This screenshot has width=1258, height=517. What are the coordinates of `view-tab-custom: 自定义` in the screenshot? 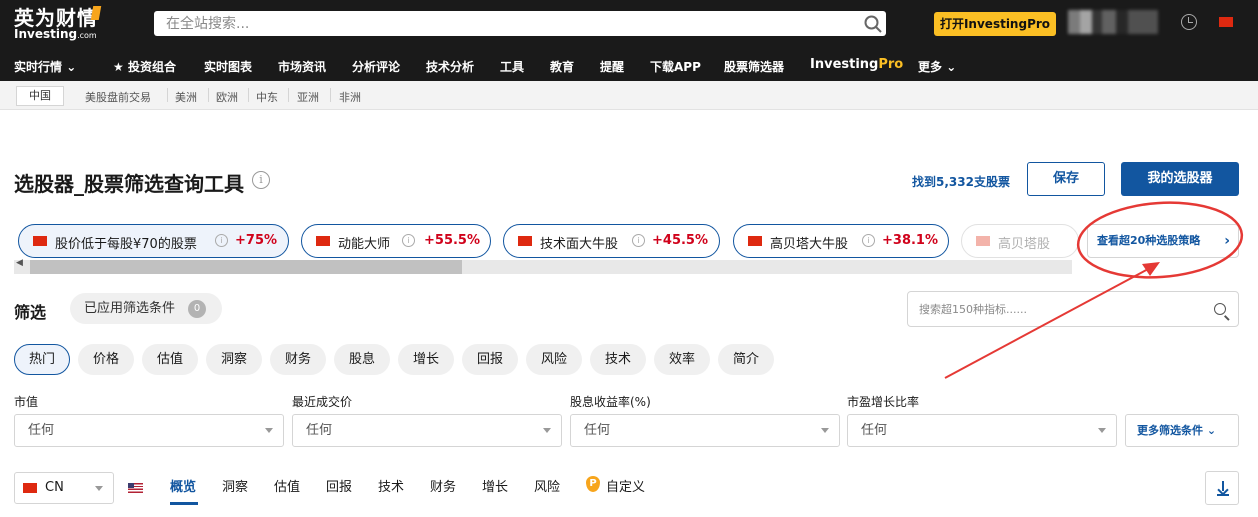 It's located at (625, 485).